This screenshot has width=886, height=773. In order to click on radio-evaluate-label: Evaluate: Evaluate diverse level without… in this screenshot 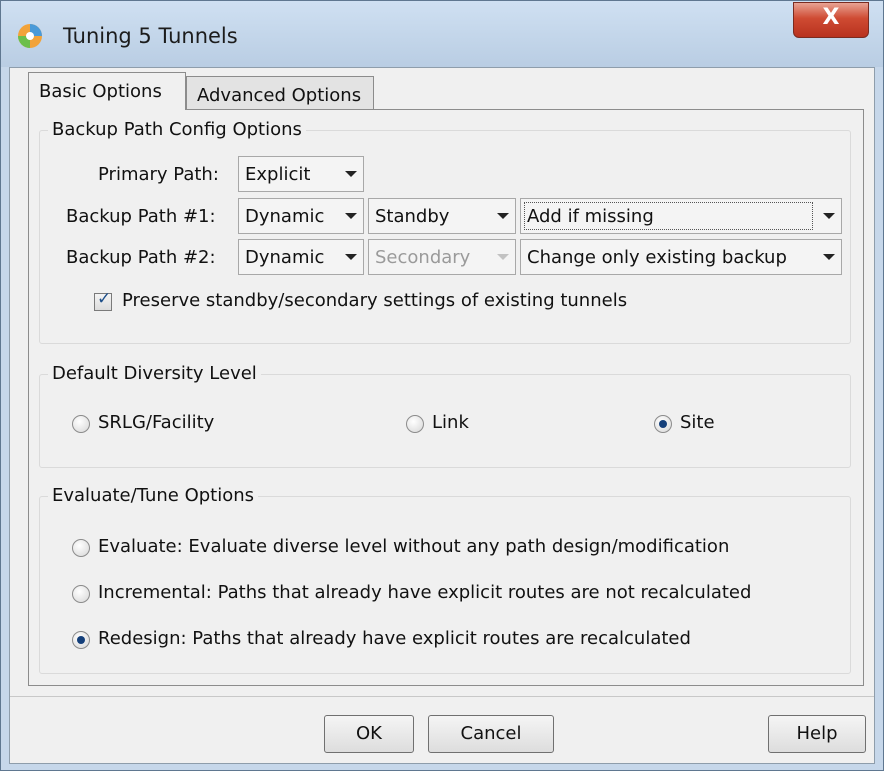, I will do `click(413, 546)`.